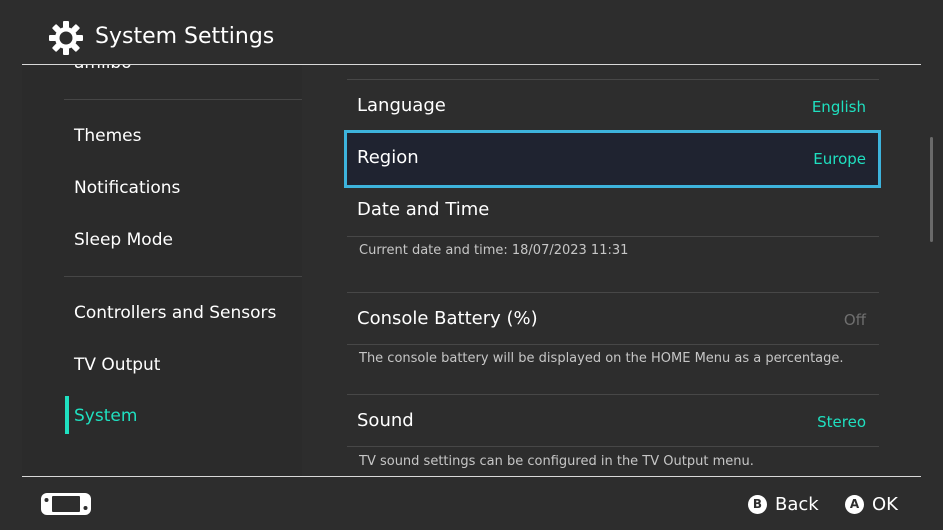  Describe the element at coordinates (103, 69) in the screenshot. I see `sidebar-item-amiibo: amiibo` at that location.